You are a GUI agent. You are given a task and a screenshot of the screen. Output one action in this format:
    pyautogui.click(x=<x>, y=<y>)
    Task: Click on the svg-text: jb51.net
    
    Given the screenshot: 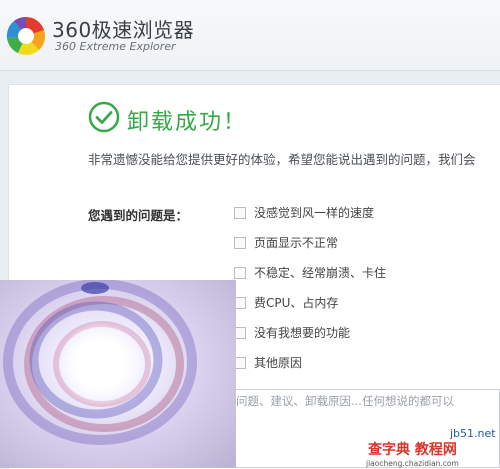 What is the action you would take?
    pyautogui.click(x=472, y=433)
    